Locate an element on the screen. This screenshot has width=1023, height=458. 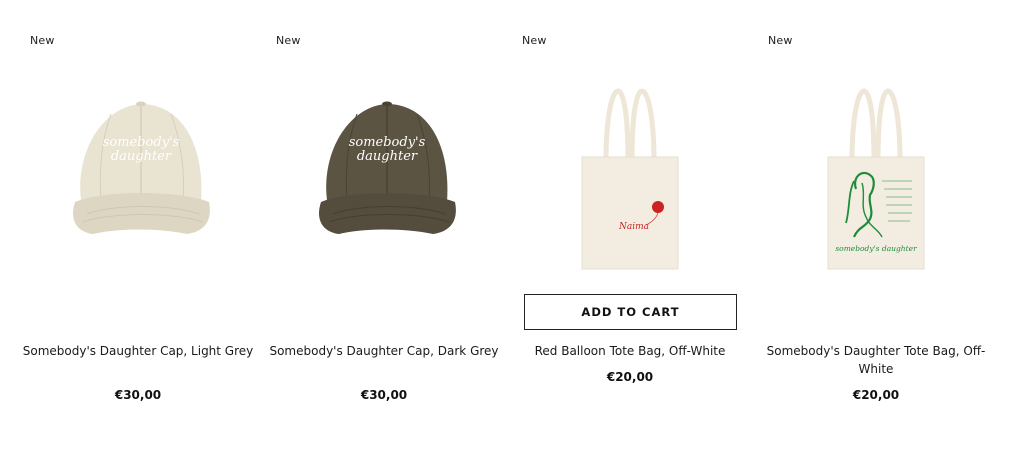
dark-cap-image: somebody's daughter is located at coordinates (387, 167).